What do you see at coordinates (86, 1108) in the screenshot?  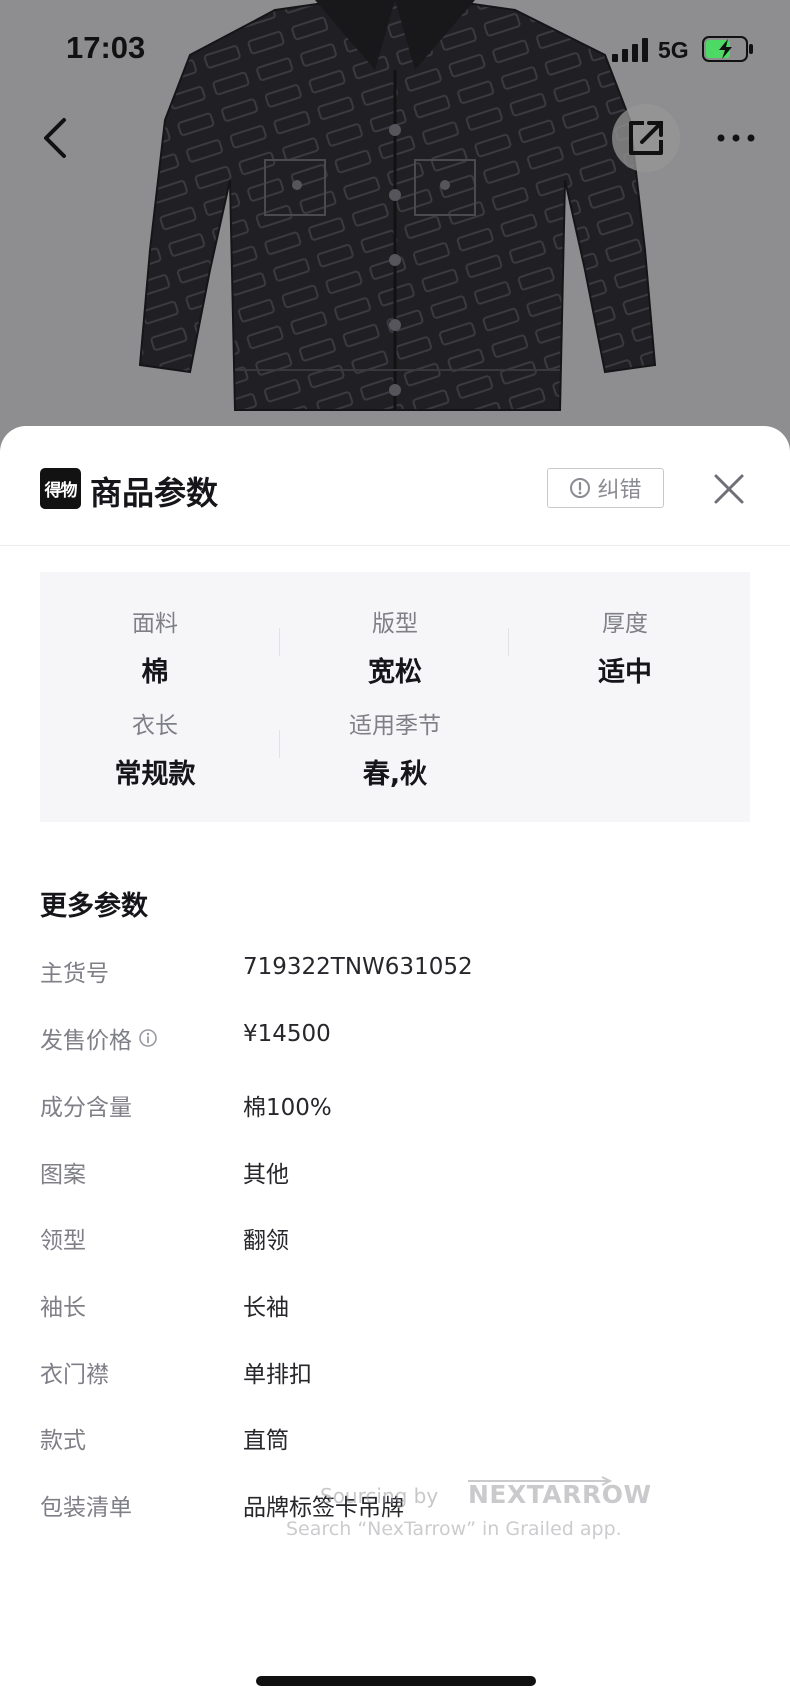 I see `param-label: 成分含量` at bounding box center [86, 1108].